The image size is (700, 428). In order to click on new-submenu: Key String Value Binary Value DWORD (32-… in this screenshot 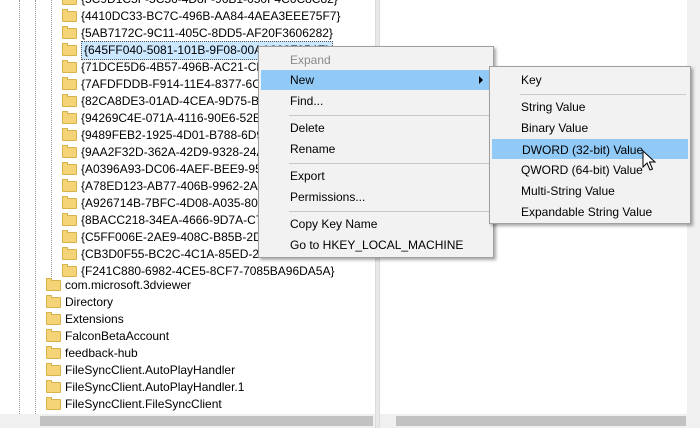, I will do `click(590, 145)`.